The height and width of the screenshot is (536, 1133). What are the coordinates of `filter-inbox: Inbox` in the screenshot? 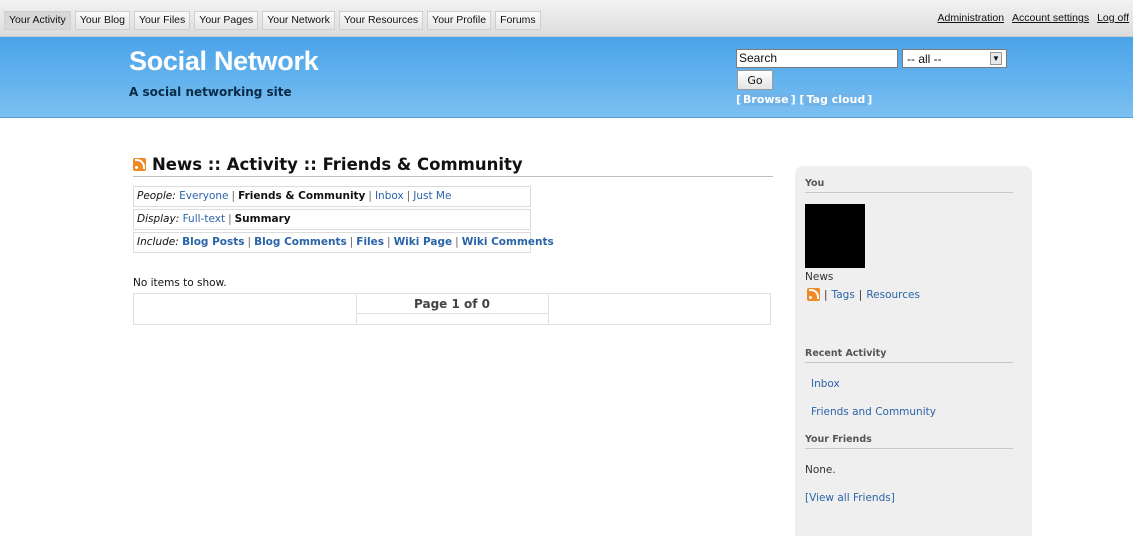 It's located at (389, 196).